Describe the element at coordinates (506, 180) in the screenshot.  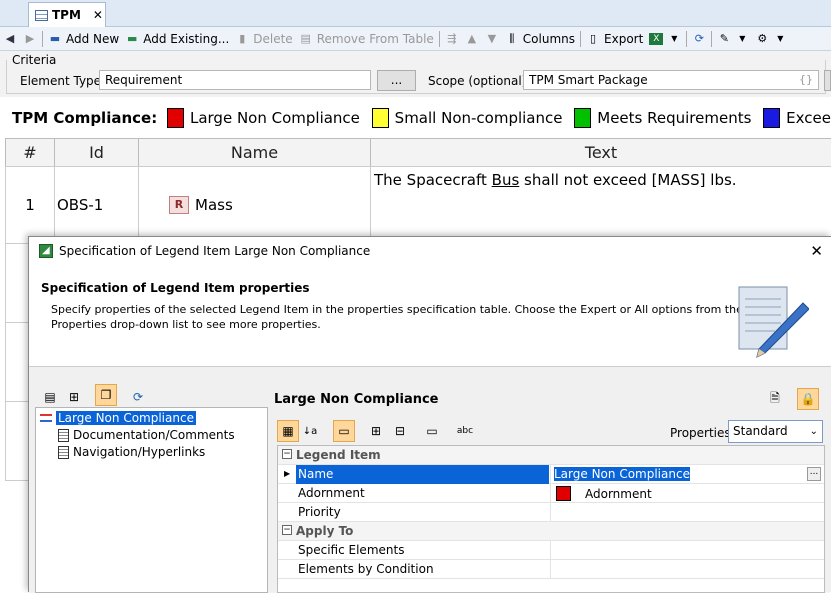
I see `bus-link: Bus` at that location.